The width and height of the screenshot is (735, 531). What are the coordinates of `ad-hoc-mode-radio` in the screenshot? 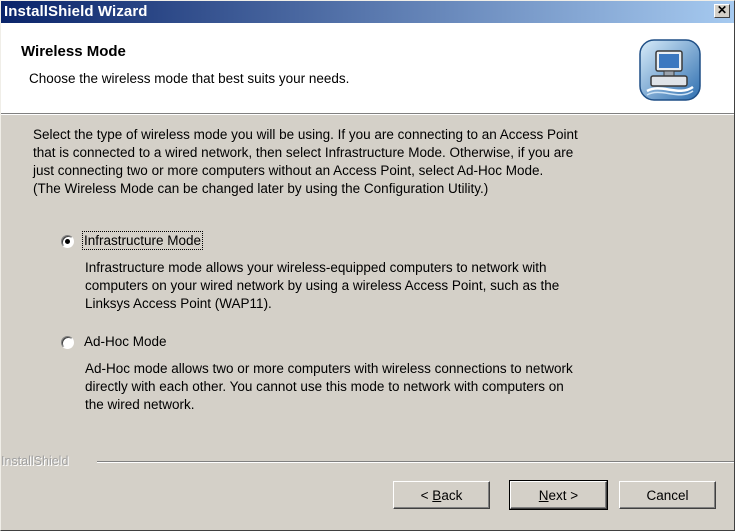 It's located at (67, 342).